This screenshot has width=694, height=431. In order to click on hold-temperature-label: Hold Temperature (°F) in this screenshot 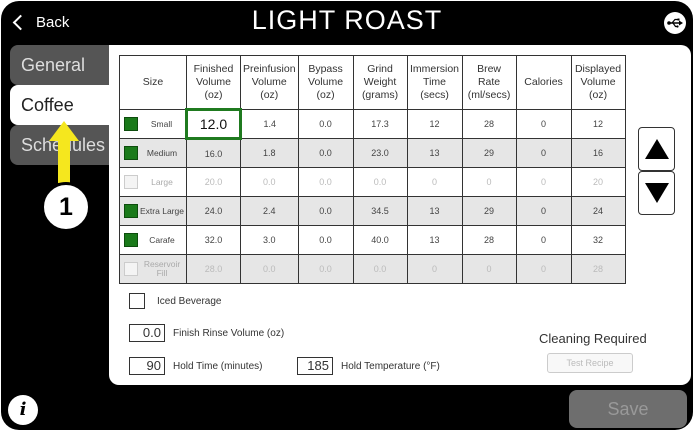, I will do `click(390, 366)`.